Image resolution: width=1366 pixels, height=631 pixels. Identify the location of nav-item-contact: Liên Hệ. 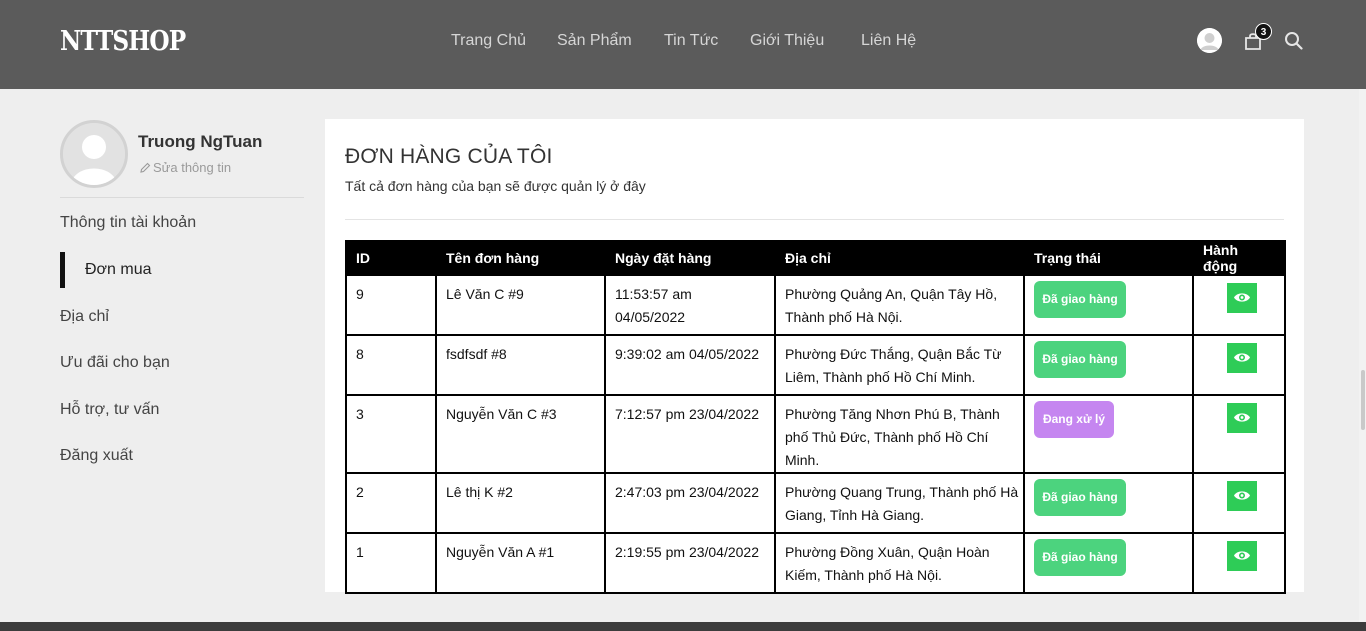
(888, 41).